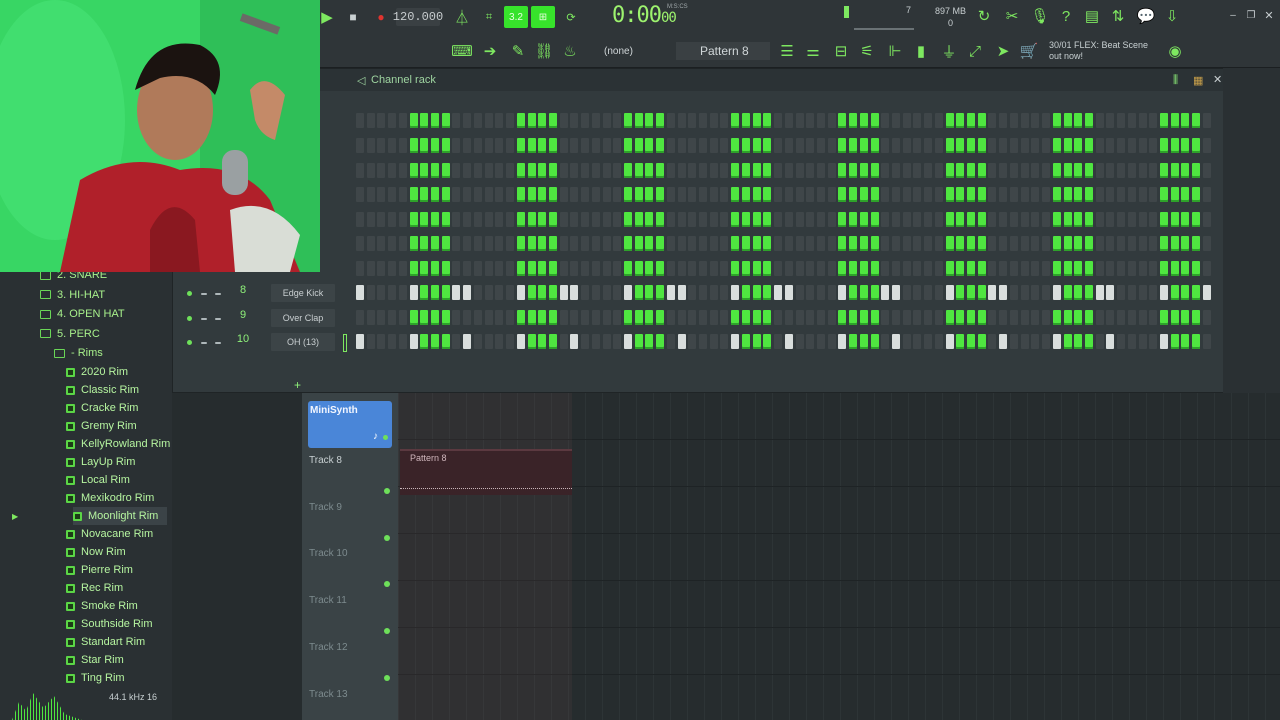  Describe the element at coordinates (1029, 51) in the screenshot. I see `cart-icon: 🛒` at that location.